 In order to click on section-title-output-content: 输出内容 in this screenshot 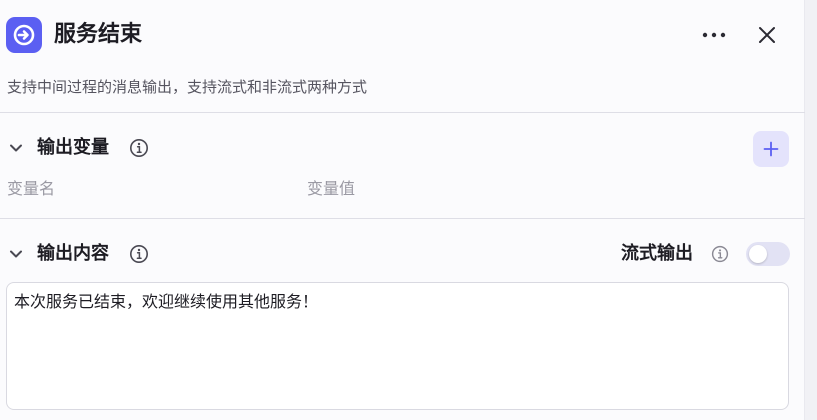, I will do `click(73, 253)`.